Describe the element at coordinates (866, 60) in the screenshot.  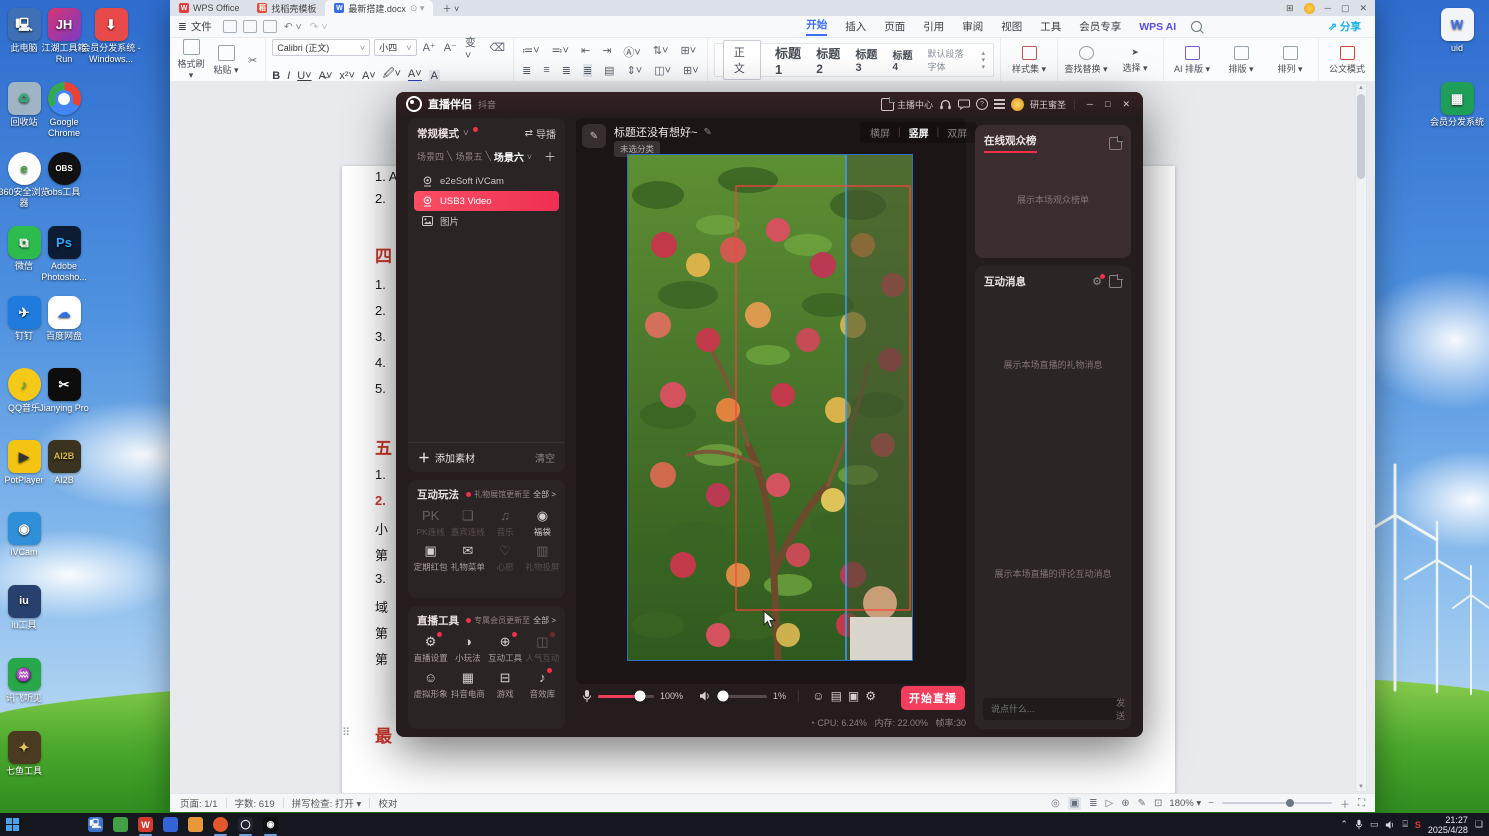
I see `style-heading3: 标题 3` at that location.